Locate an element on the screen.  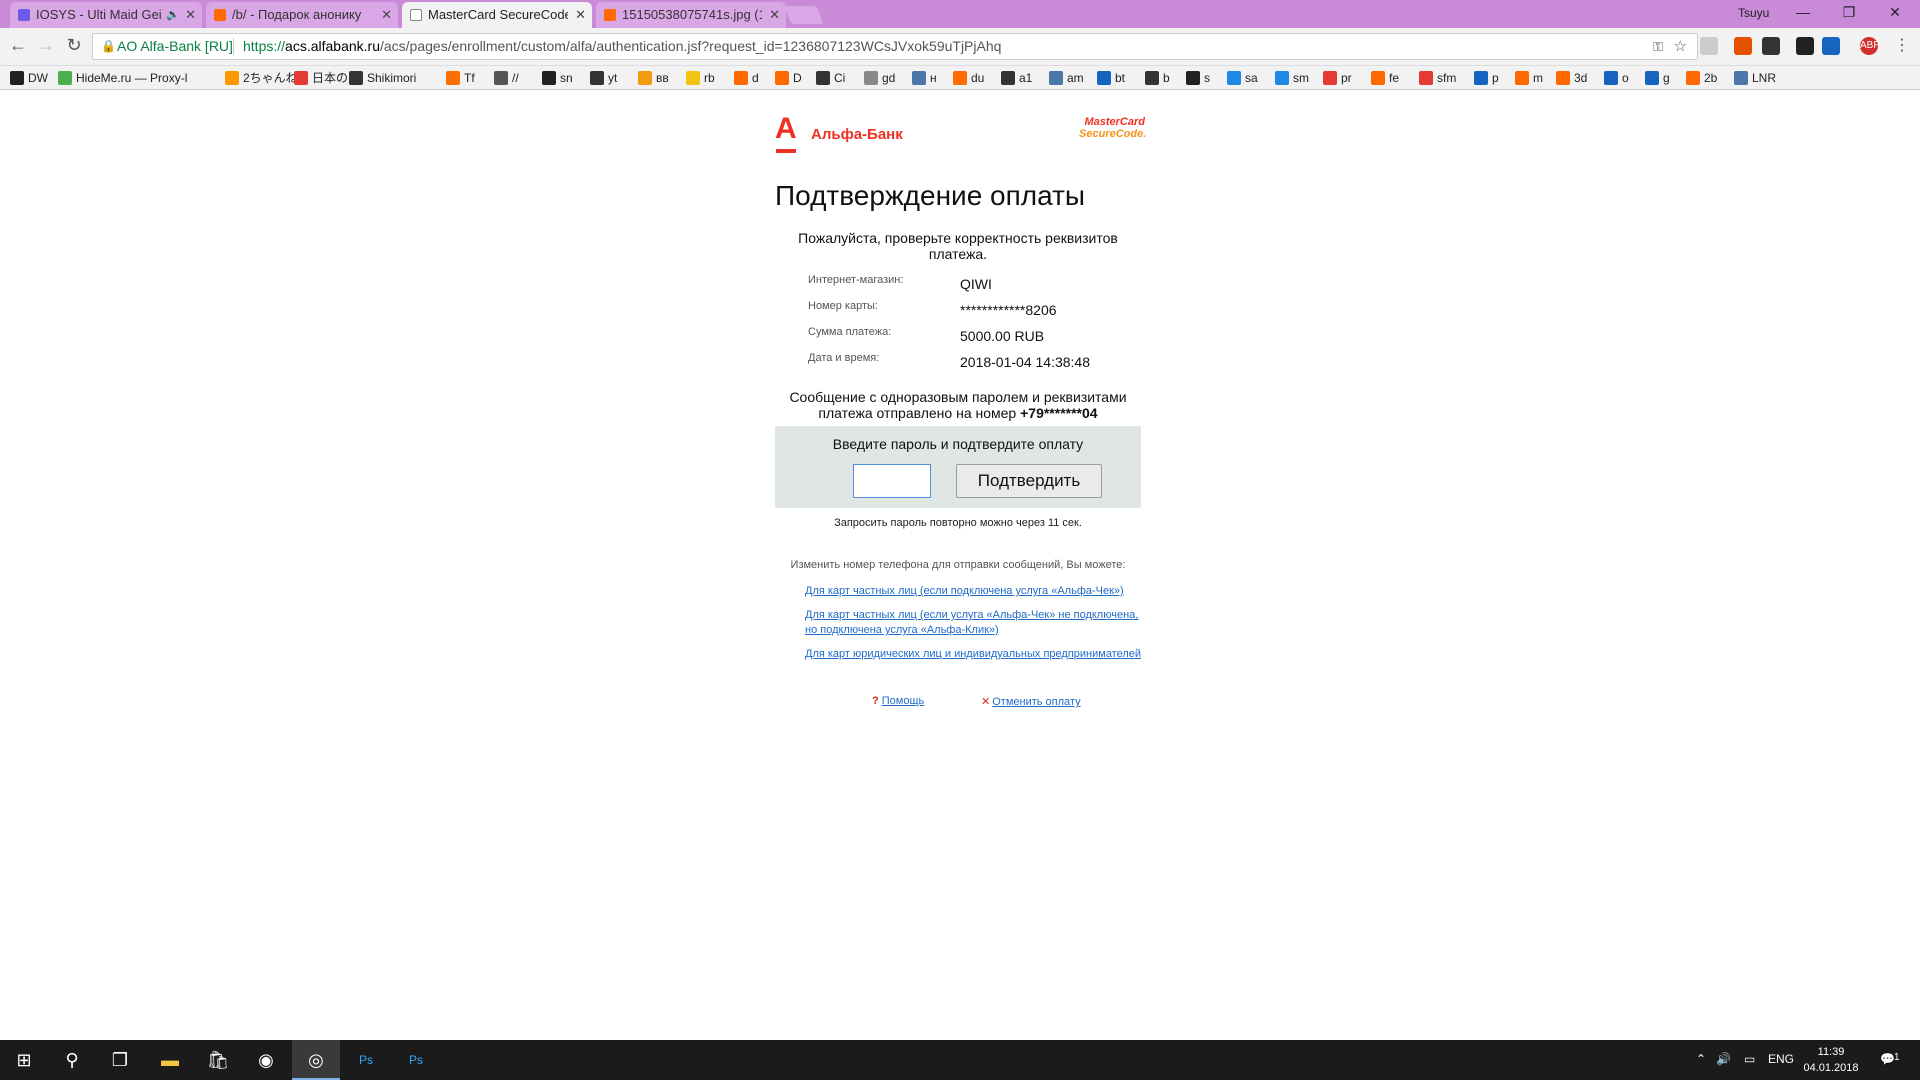
reload-icon: ↻ is located at coordinates (74, 45).